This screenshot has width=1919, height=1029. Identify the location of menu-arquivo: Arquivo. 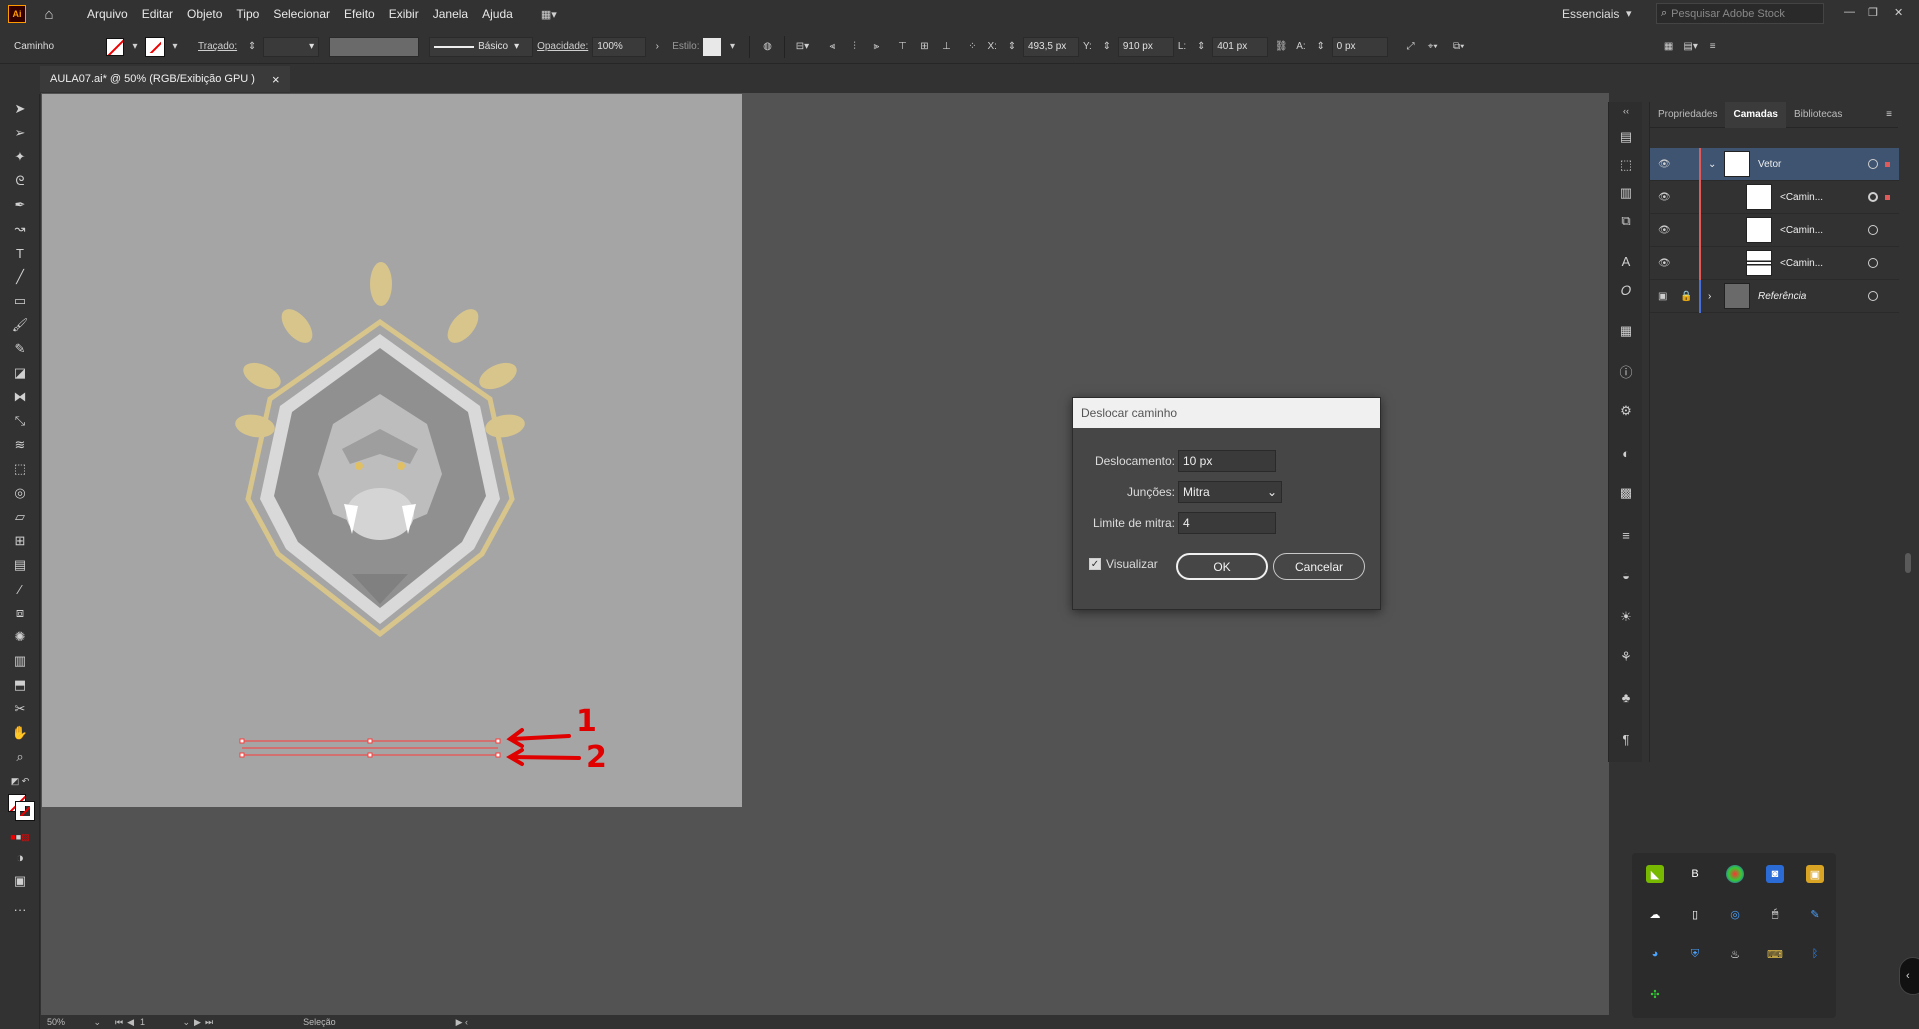
(107, 14).